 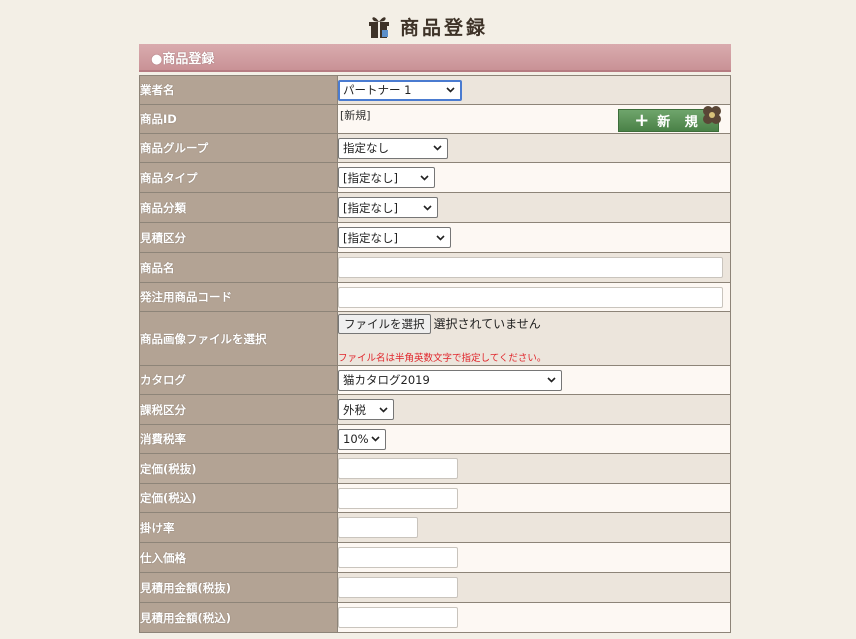 I want to click on estimate-class-select: [指定なし], so click(x=394, y=237).